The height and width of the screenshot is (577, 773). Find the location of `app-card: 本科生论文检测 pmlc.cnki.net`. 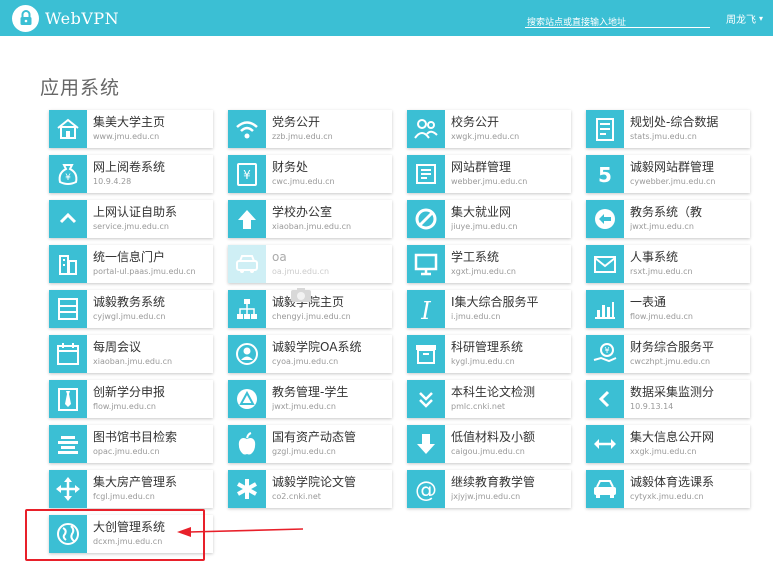

app-card: 本科生论文检测 pmlc.cnki.net is located at coordinates (489, 399).